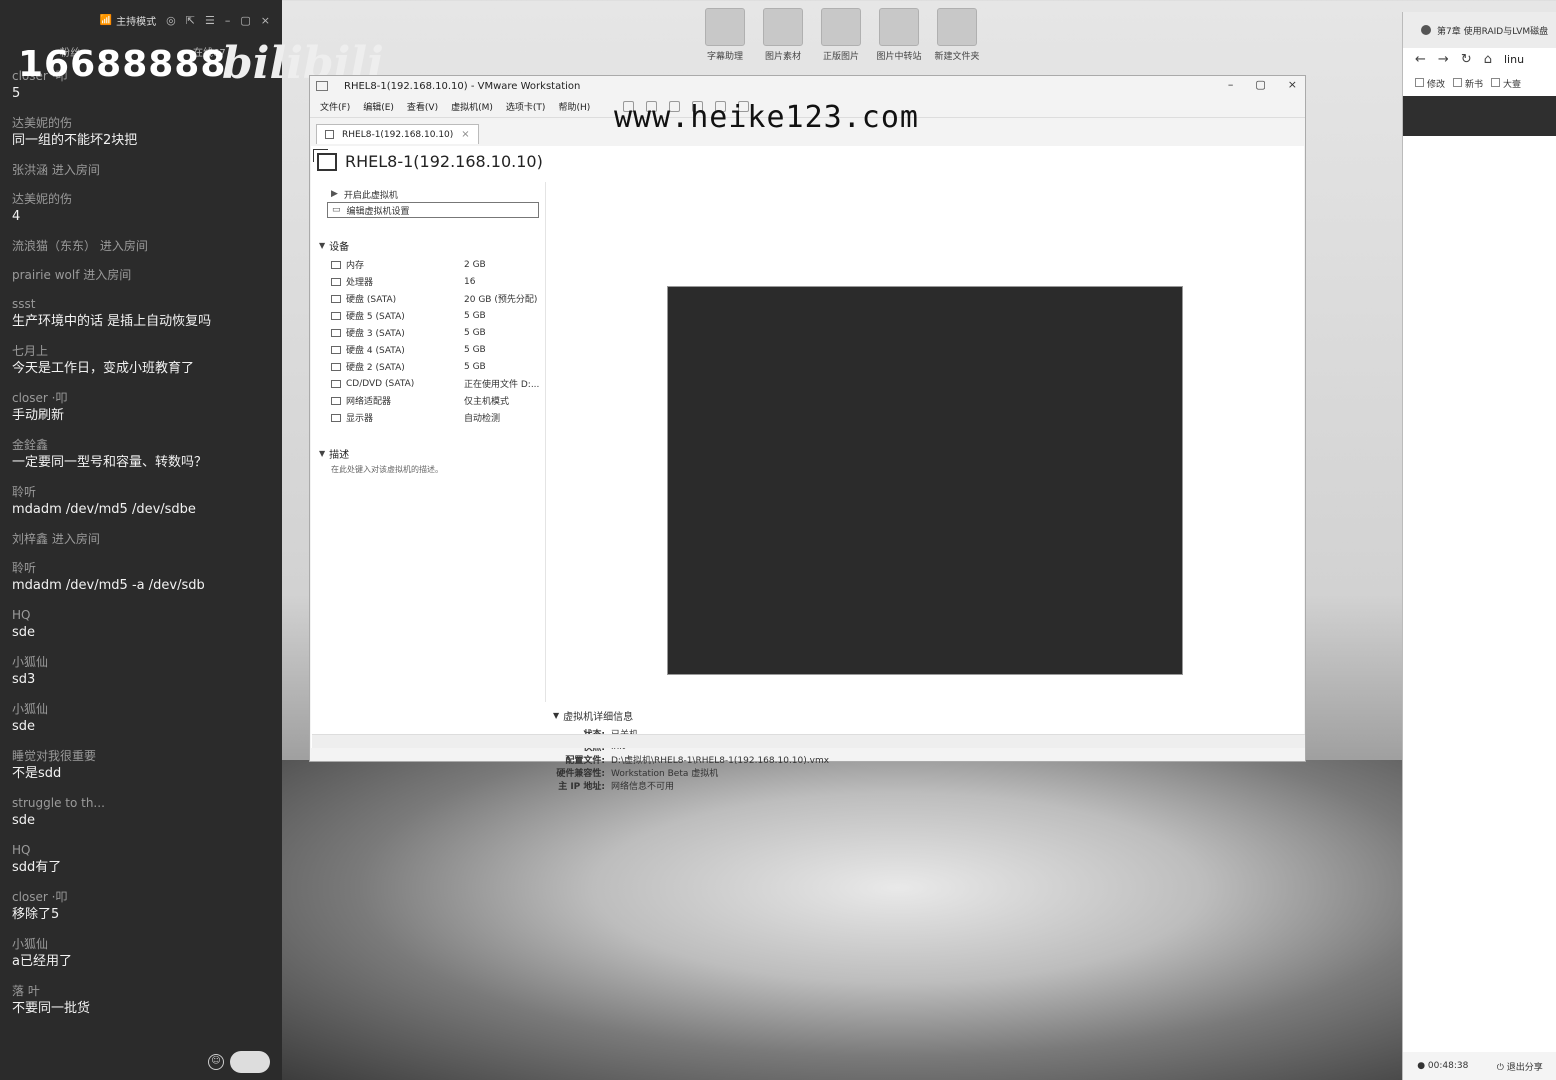  I want to click on tab-vm: RHEL8-1(192.168.10.10) ×, so click(397, 134).